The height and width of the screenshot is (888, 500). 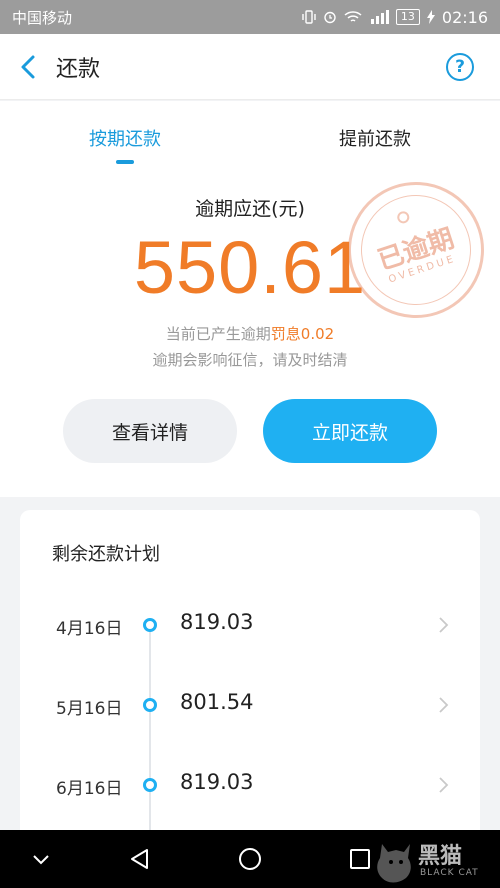 What do you see at coordinates (78, 69) in the screenshot?
I see `page-title: 还款` at bounding box center [78, 69].